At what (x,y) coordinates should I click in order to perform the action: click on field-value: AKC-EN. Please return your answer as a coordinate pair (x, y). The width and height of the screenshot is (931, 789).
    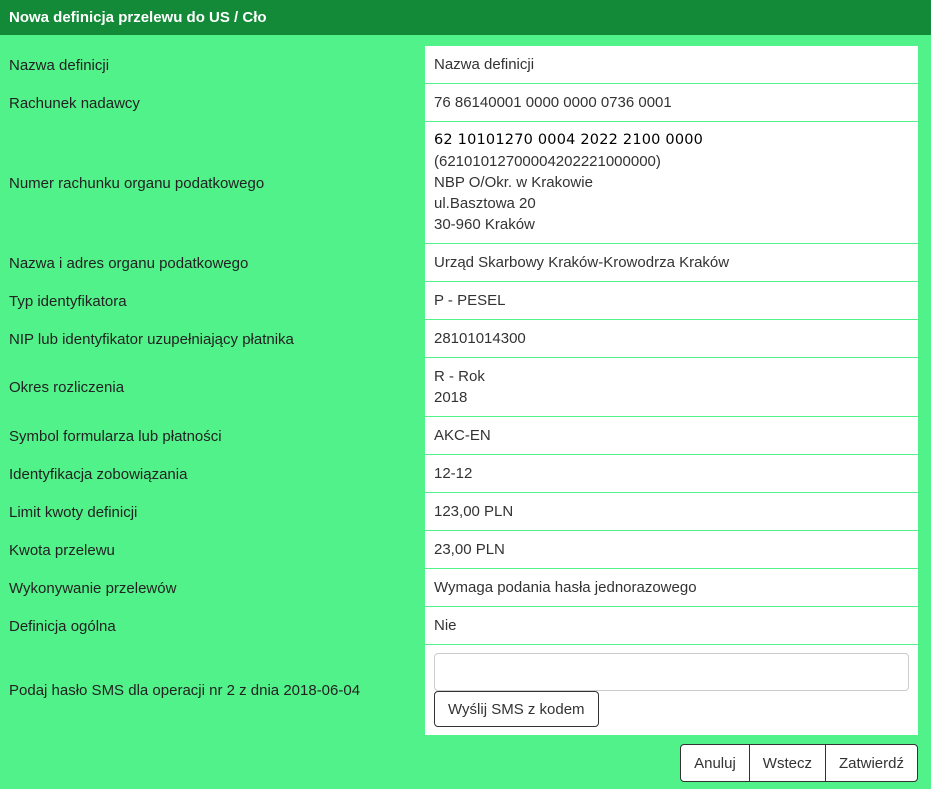
    Looking at the image, I should click on (671, 436).